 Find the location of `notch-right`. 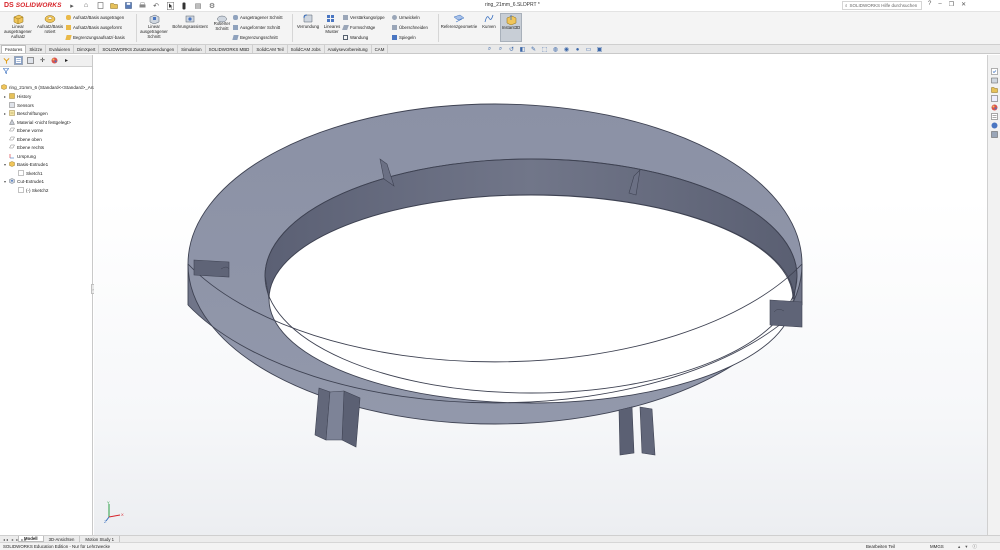

notch-right is located at coordinates (786, 313).